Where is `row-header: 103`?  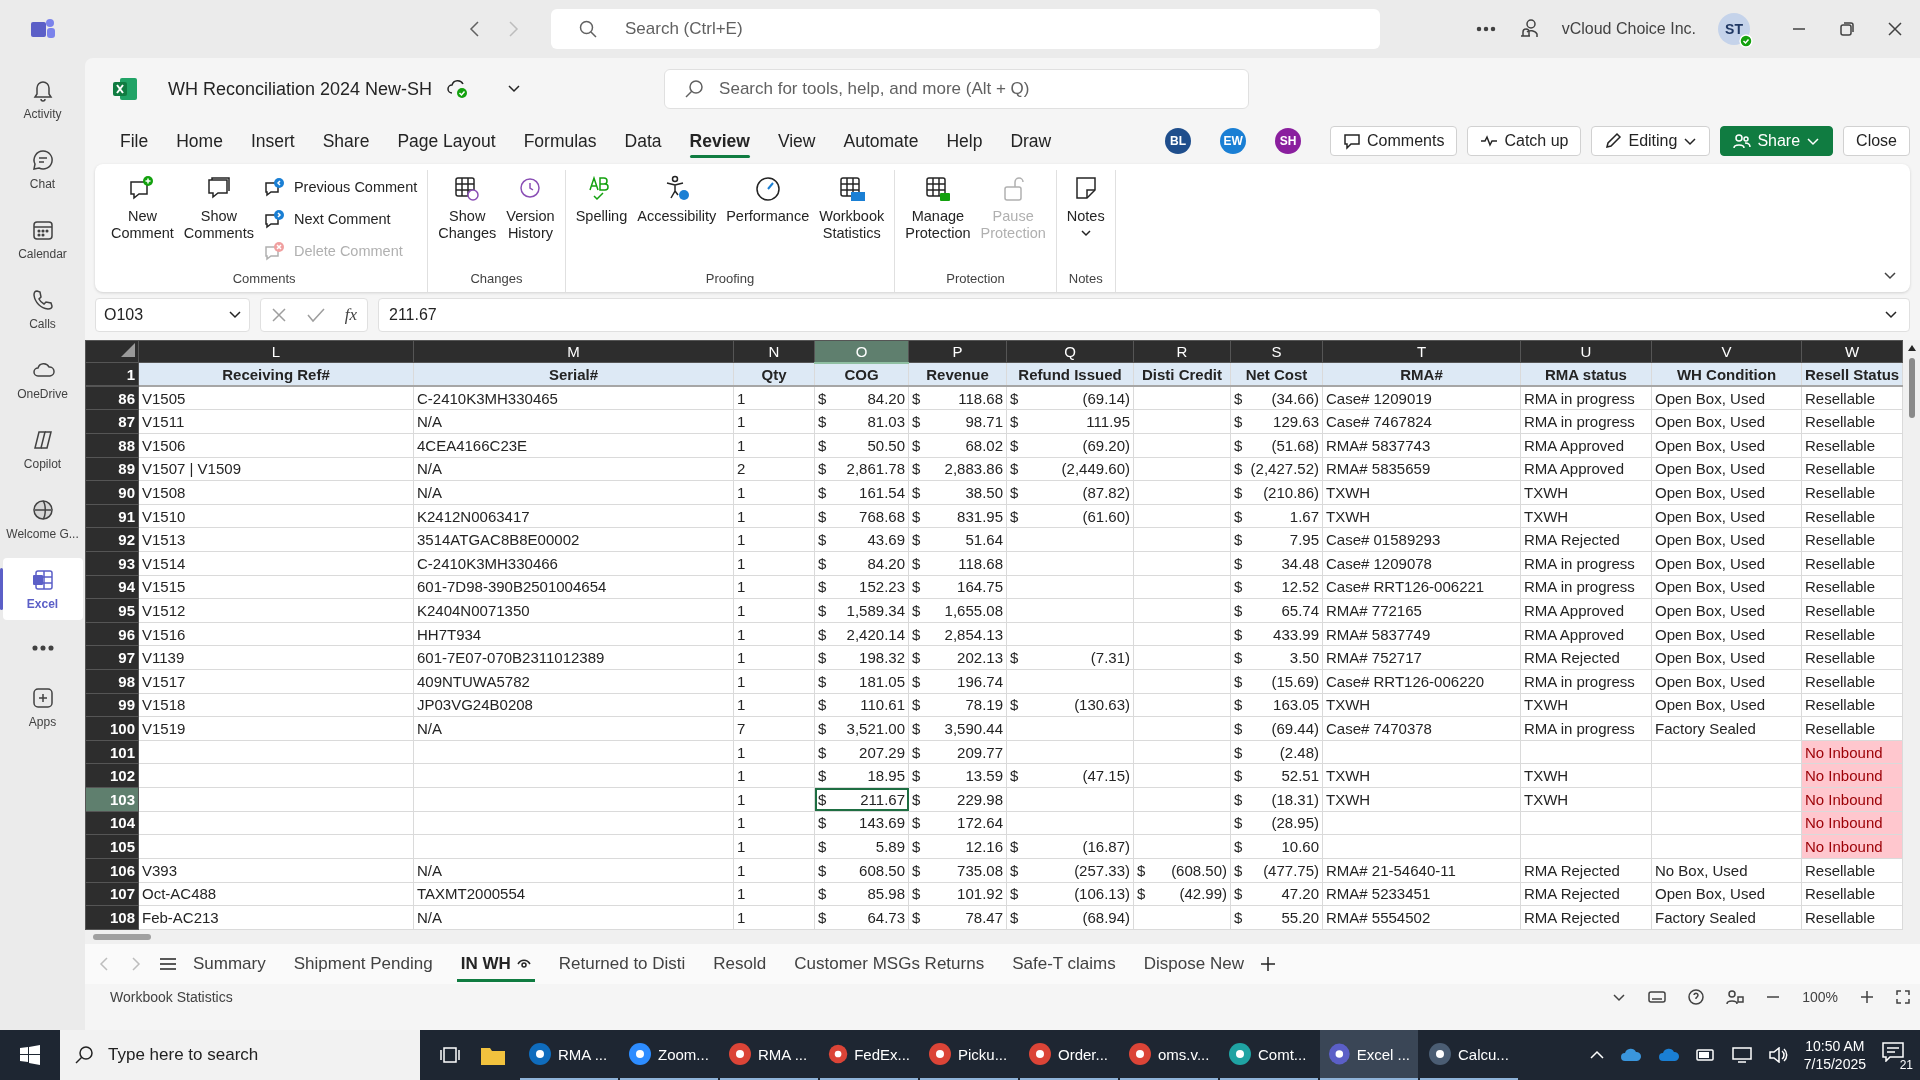 row-header: 103 is located at coordinates (112, 799).